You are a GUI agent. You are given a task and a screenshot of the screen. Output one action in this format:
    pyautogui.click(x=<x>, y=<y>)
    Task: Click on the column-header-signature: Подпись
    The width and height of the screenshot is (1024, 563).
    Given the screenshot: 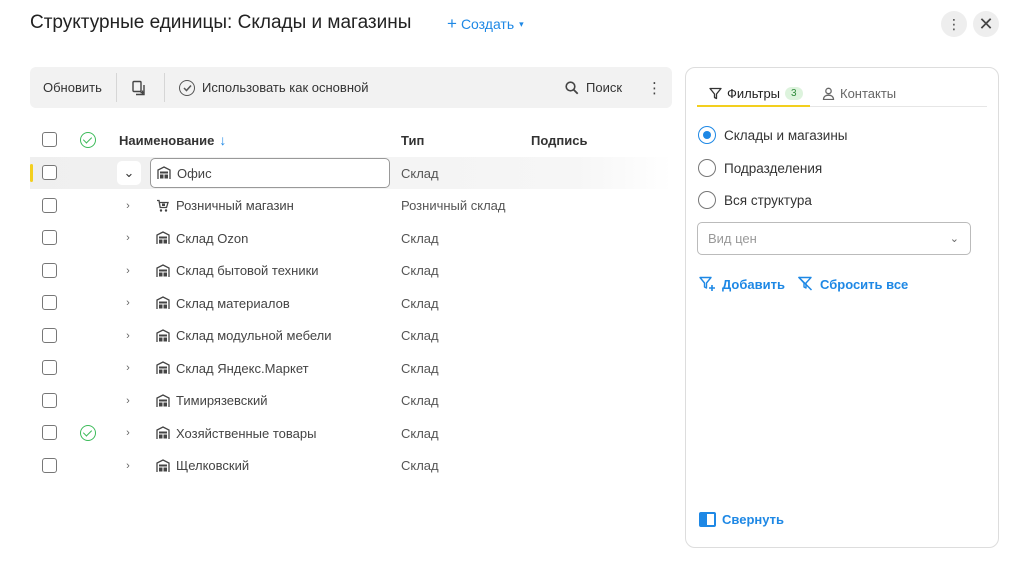 What is the action you would take?
    pyautogui.click(x=559, y=140)
    